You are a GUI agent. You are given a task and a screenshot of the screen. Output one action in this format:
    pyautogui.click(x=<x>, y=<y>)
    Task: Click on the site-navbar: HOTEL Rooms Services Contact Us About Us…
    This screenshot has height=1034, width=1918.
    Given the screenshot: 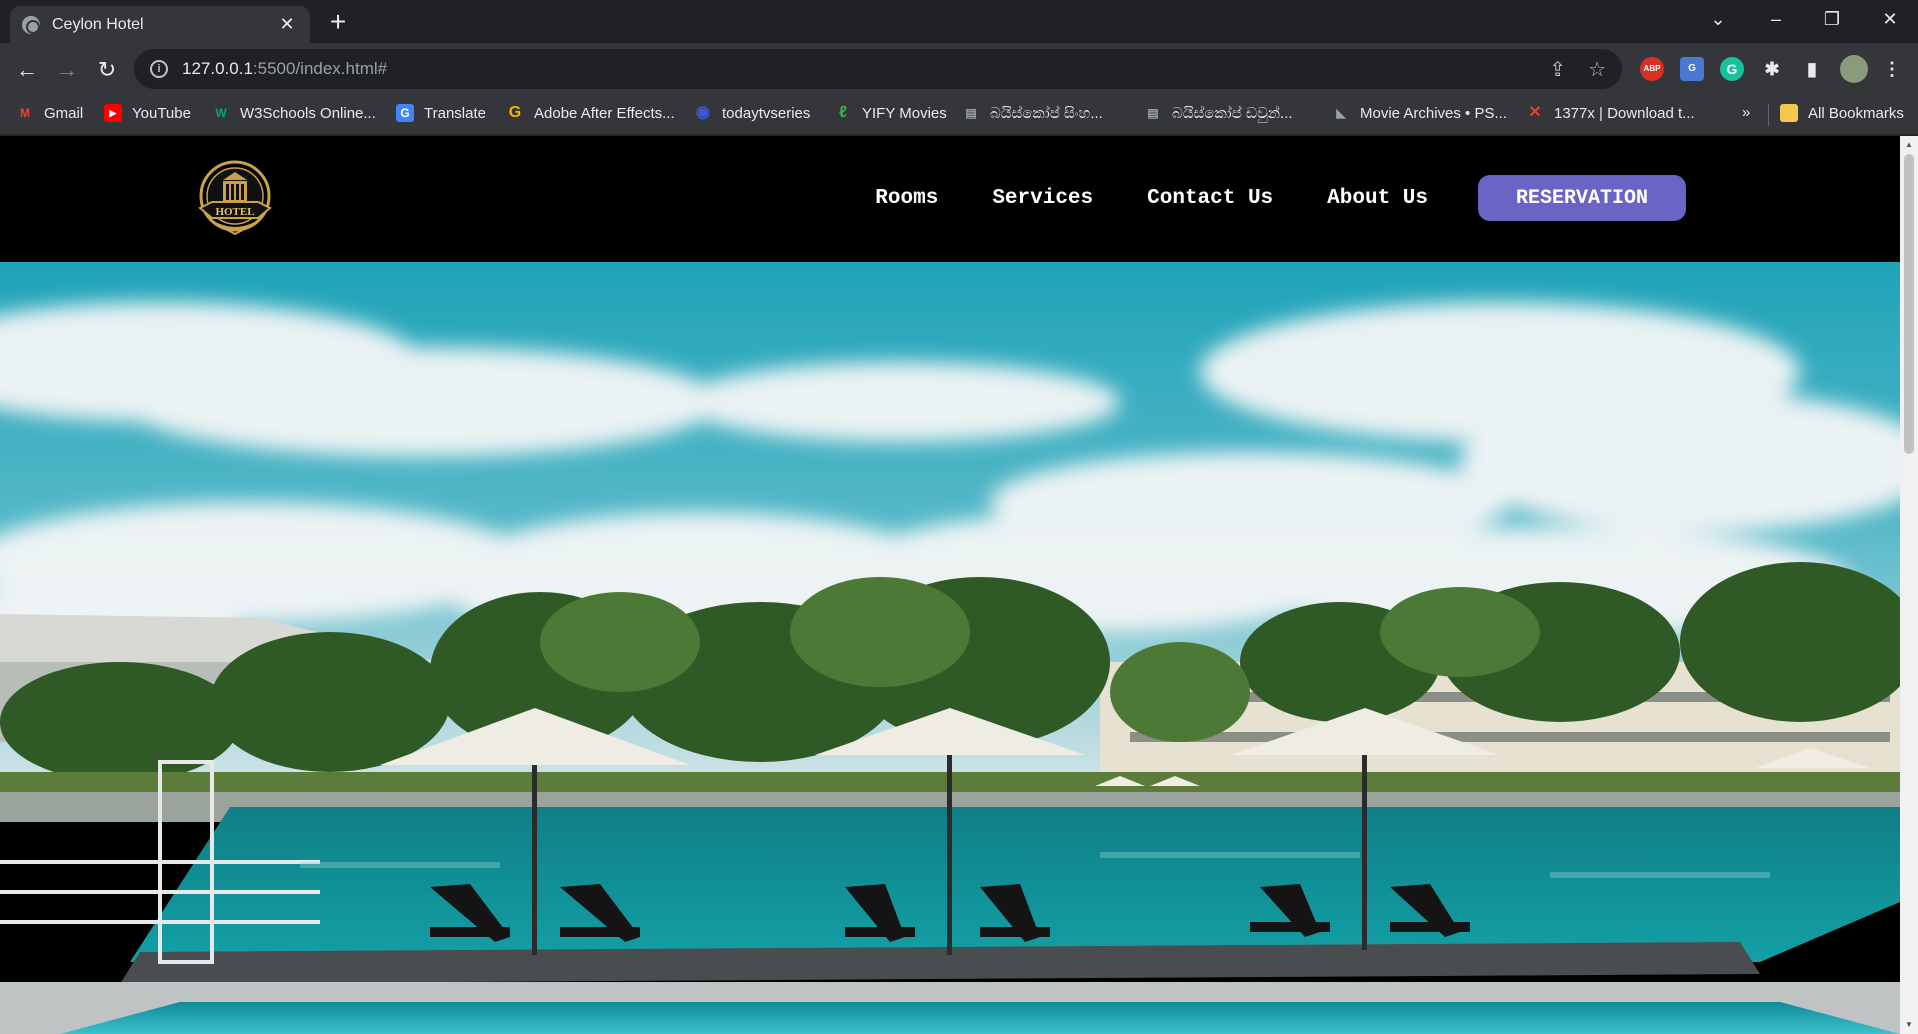 What is the action you would take?
    pyautogui.click(x=950, y=199)
    